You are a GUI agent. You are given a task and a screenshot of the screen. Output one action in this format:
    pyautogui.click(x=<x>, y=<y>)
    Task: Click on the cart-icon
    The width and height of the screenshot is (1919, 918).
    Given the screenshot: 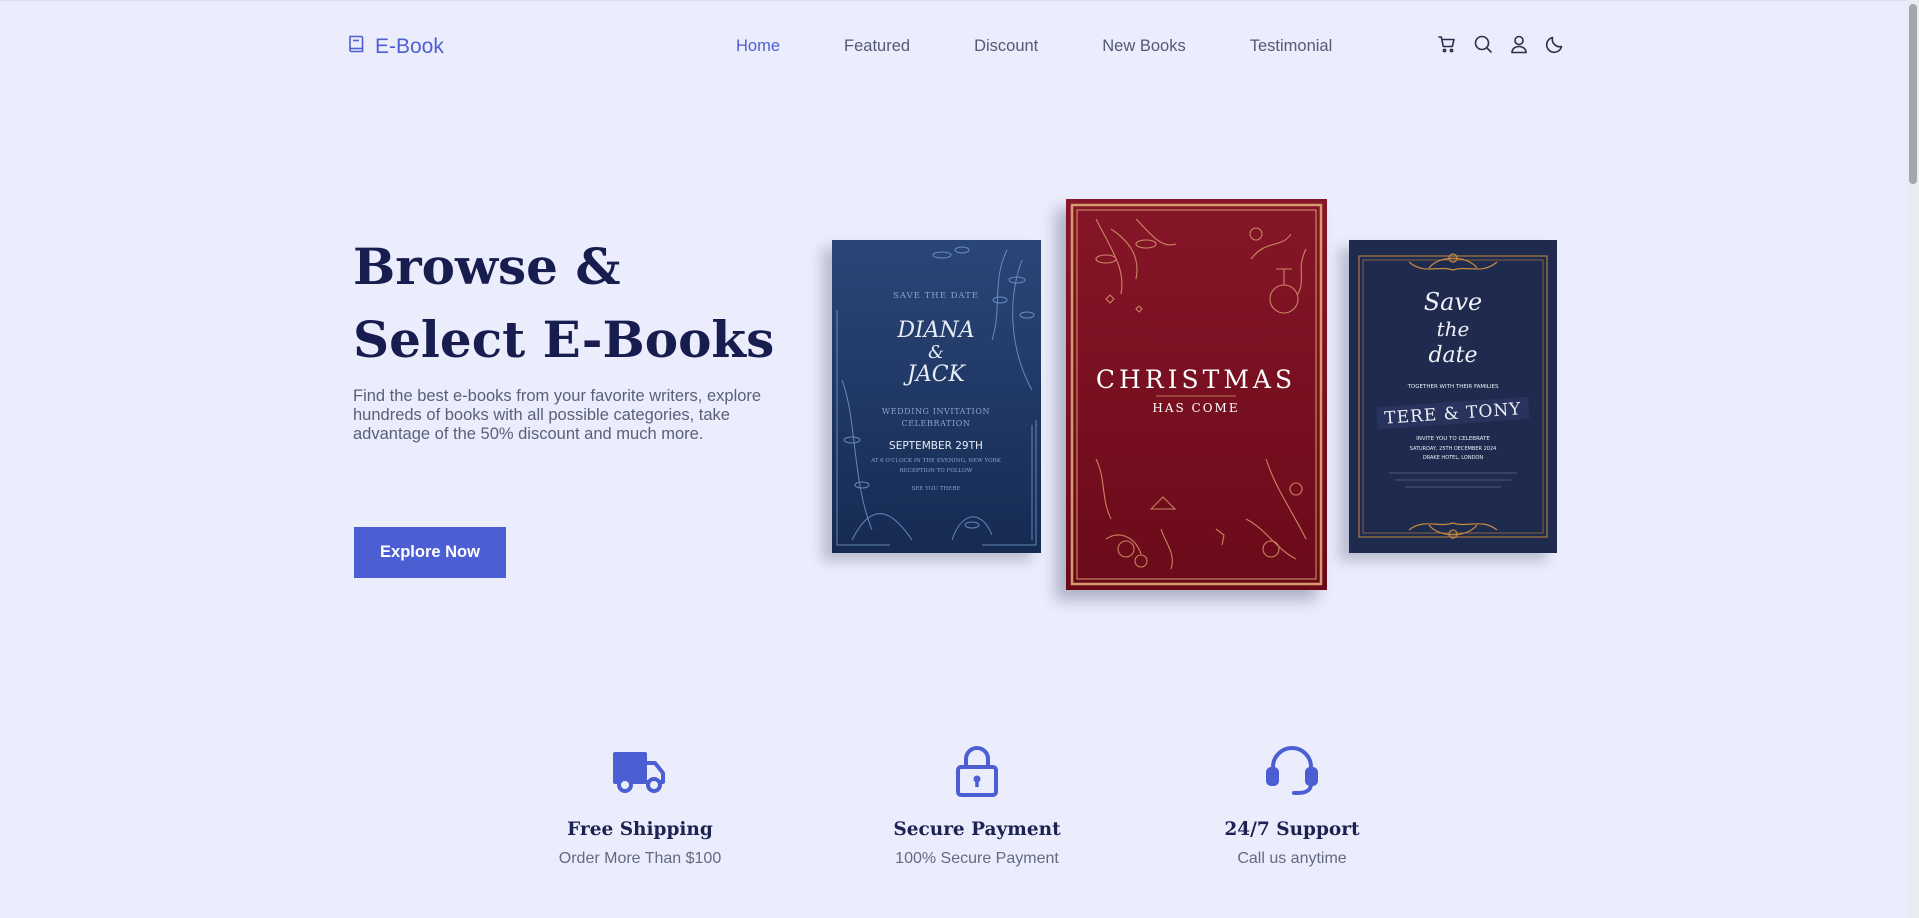 What is the action you would take?
    pyautogui.click(x=1447, y=44)
    